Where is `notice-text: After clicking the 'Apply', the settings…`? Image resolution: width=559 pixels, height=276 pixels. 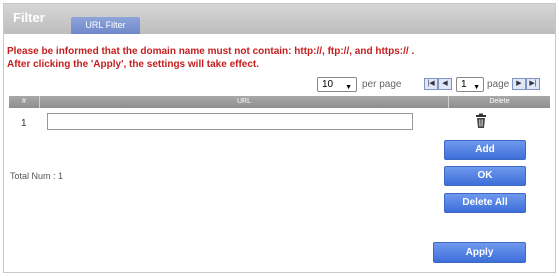
notice-text: After clicking the 'Apply', the settings… is located at coordinates (133, 64).